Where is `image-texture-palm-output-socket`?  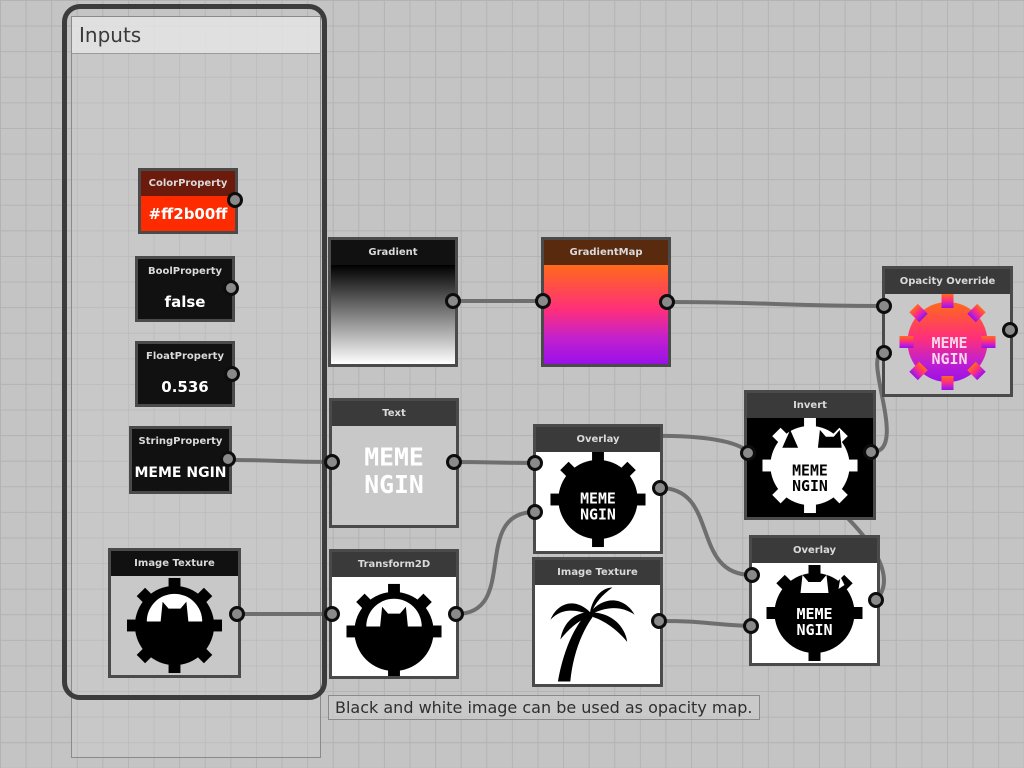
image-texture-palm-output-socket is located at coordinates (659, 621).